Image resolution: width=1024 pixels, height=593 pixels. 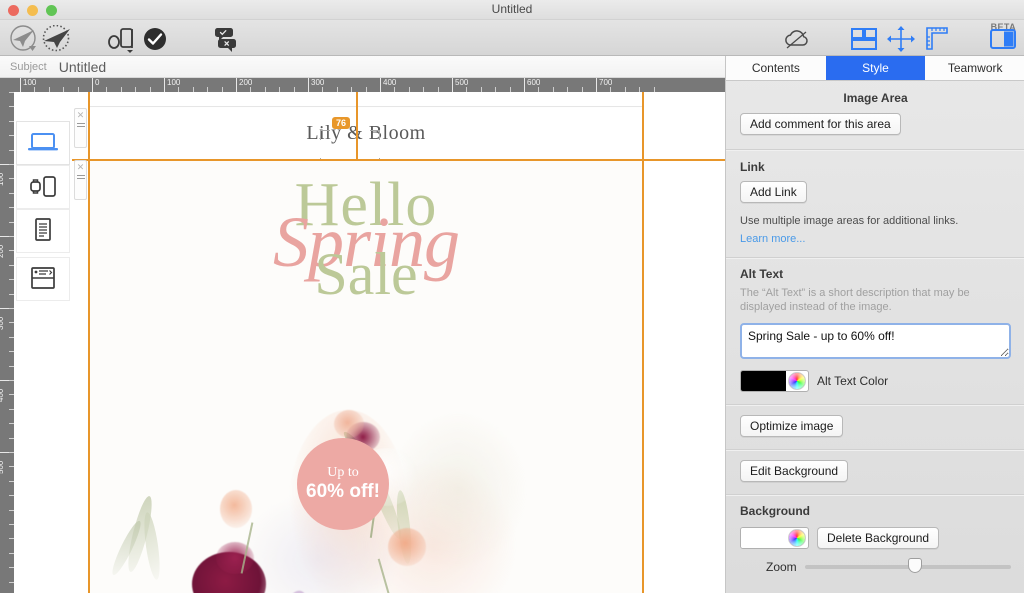 I want to click on guide-vertical-left, so click(x=89, y=342).